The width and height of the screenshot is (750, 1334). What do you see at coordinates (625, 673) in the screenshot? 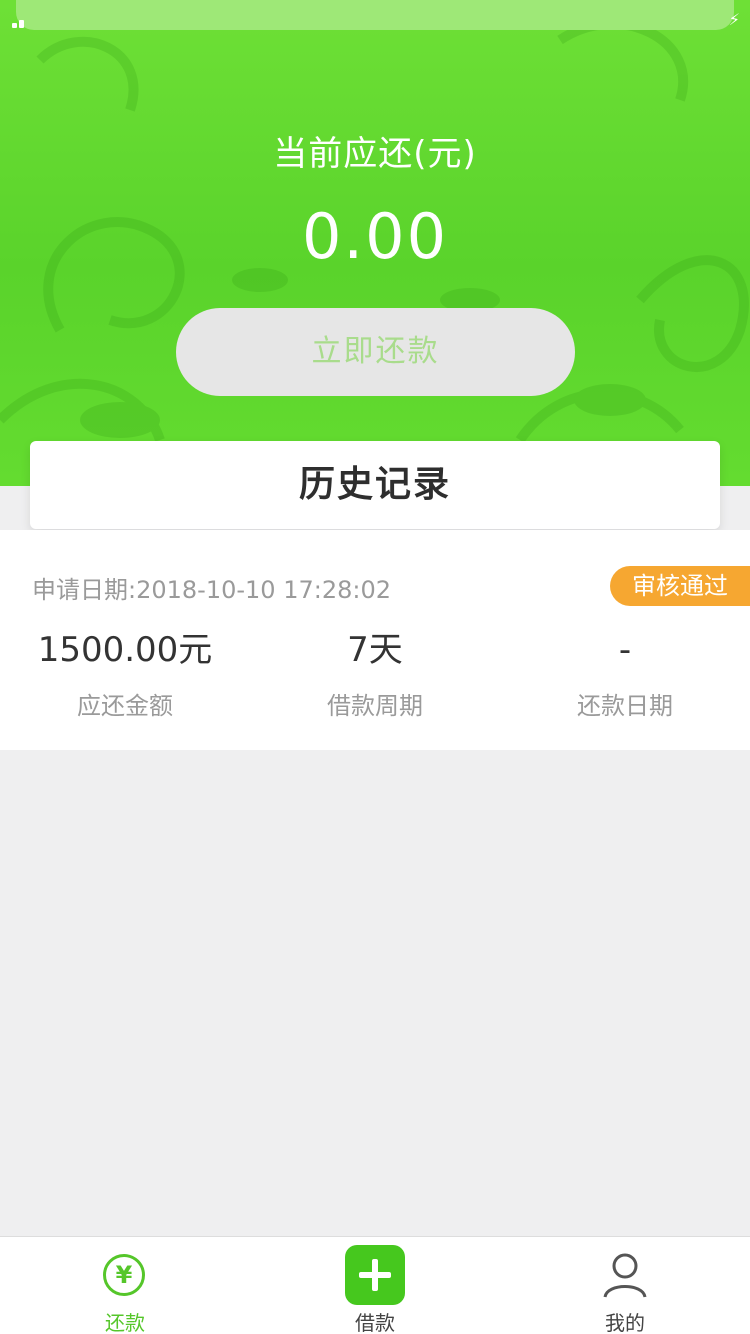
I see `repayment-date-column: - 还款日期` at bounding box center [625, 673].